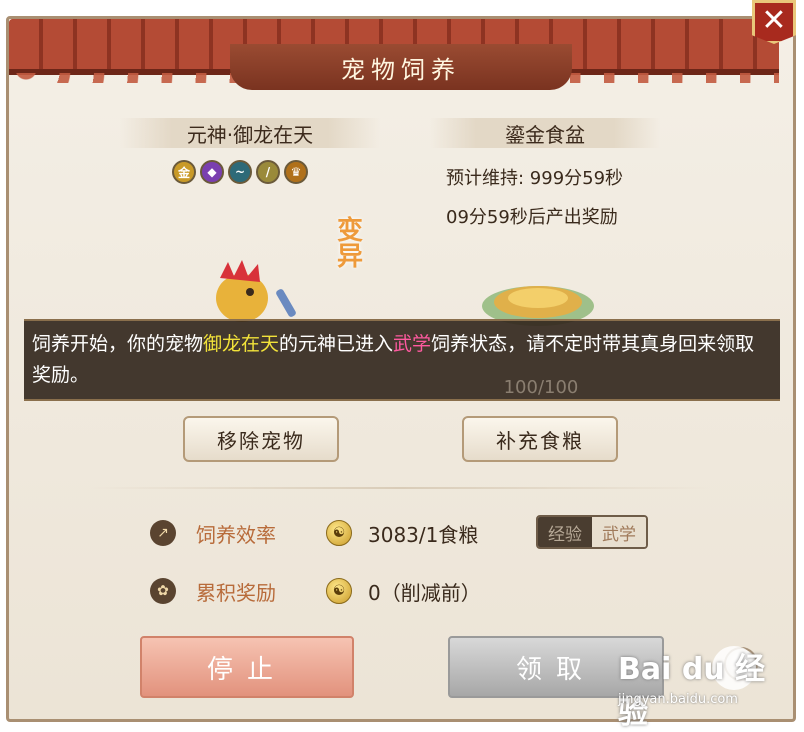  Describe the element at coordinates (532, 217) in the screenshot. I see `reward-countdown: 09分59秒后产出奖励` at that location.